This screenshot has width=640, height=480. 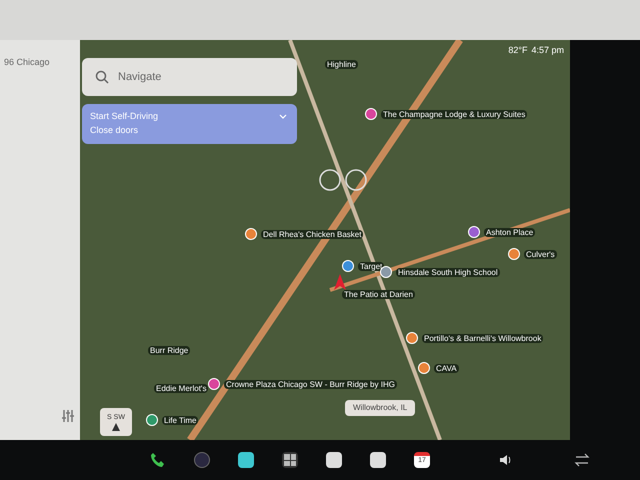 What do you see at coordinates (290, 460) in the screenshot?
I see `app-grid-icon` at bounding box center [290, 460].